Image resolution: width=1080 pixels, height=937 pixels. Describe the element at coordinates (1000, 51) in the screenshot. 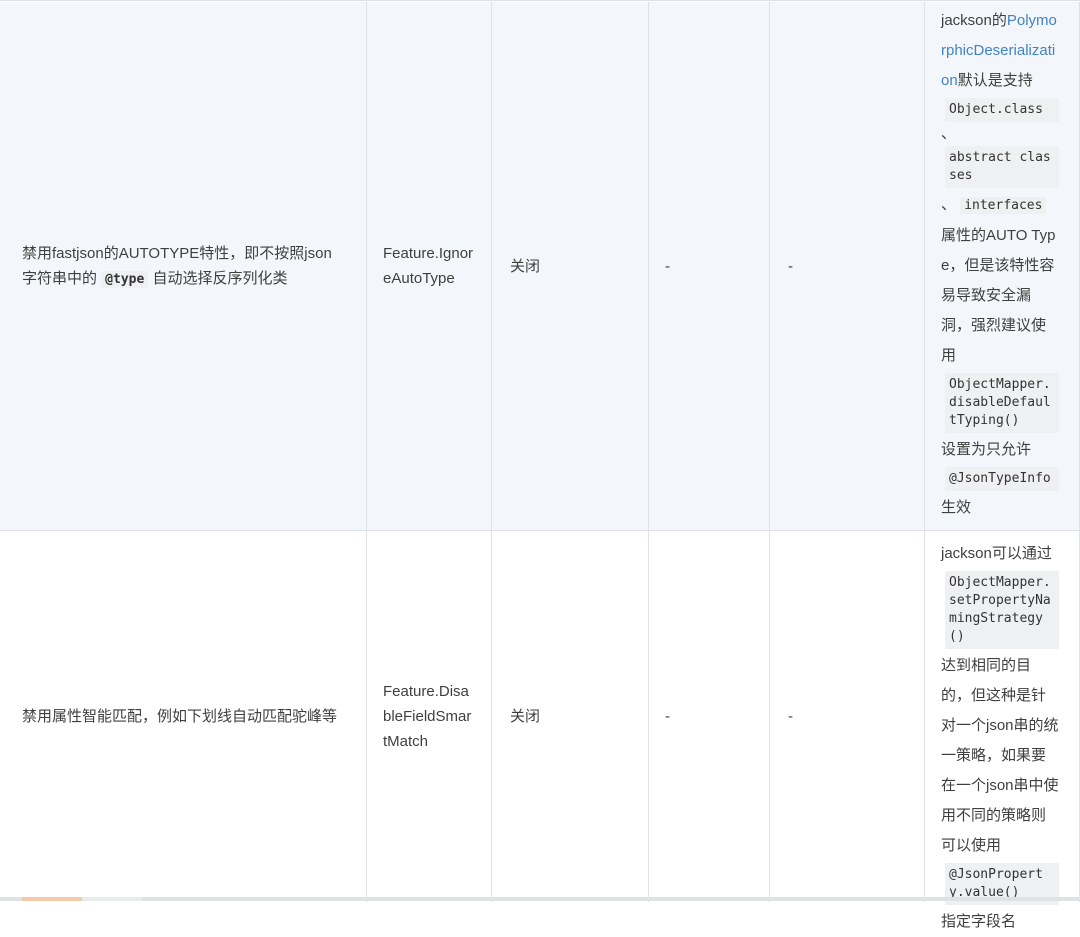

I see `note-text: jackson的PolymorphicDeserialization默认是支持` at that location.